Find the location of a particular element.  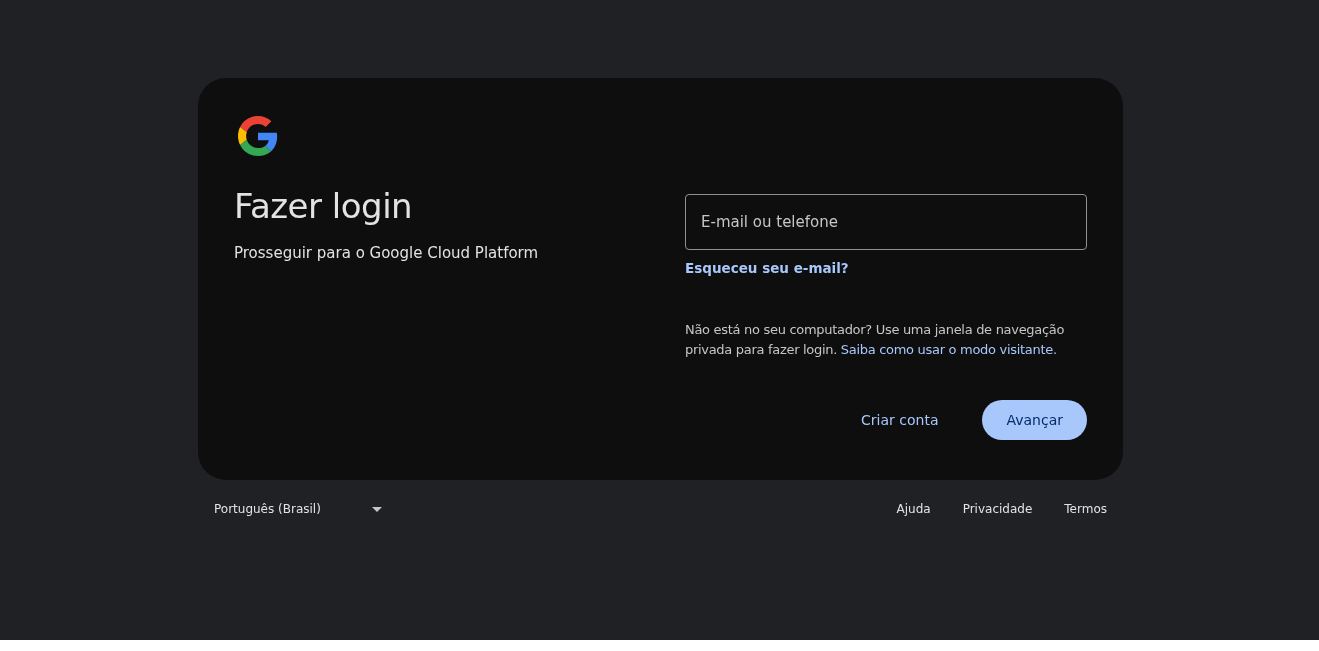

google-g-logo-icon is located at coordinates (258, 136).